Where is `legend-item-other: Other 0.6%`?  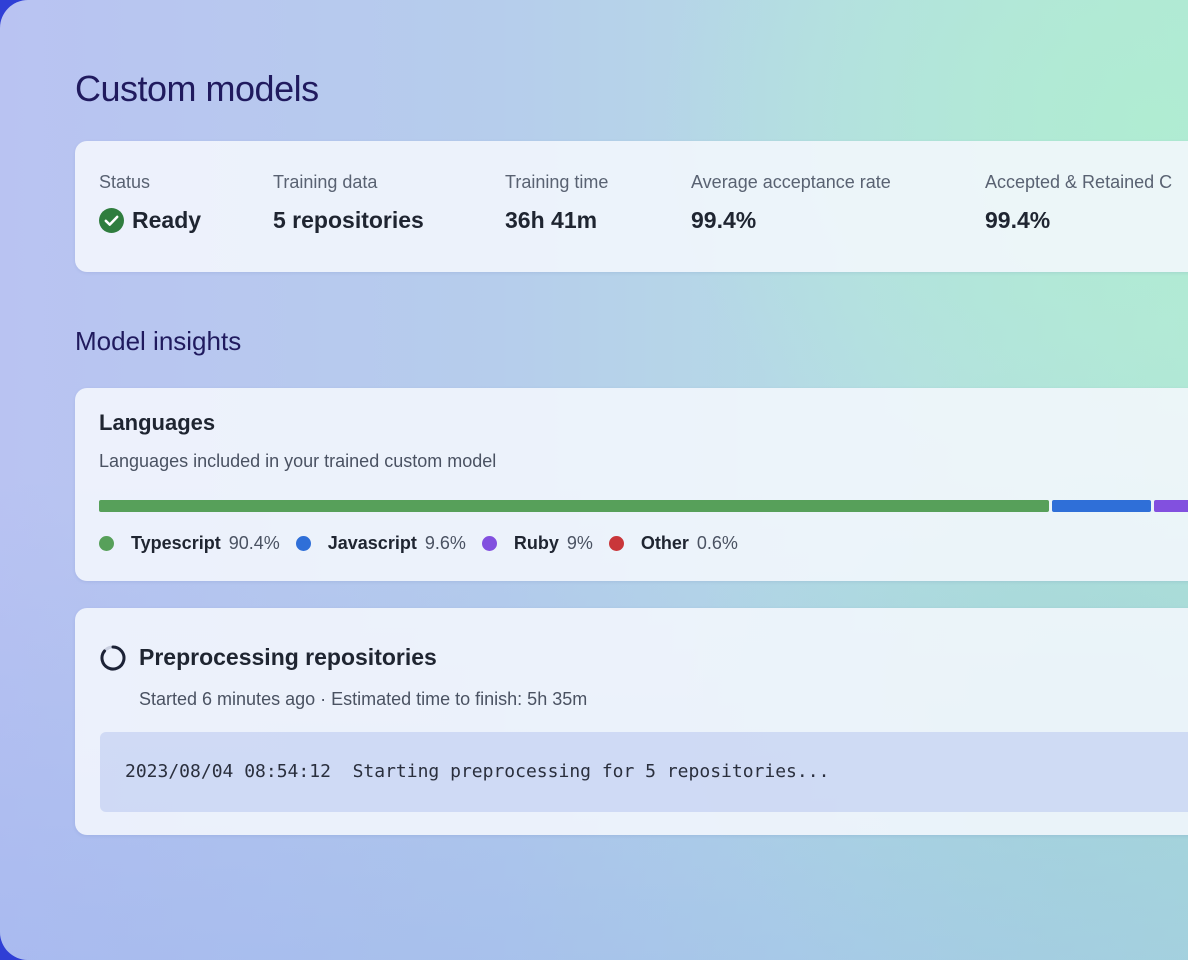
legend-item-other: Other 0.6% is located at coordinates (673, 543).